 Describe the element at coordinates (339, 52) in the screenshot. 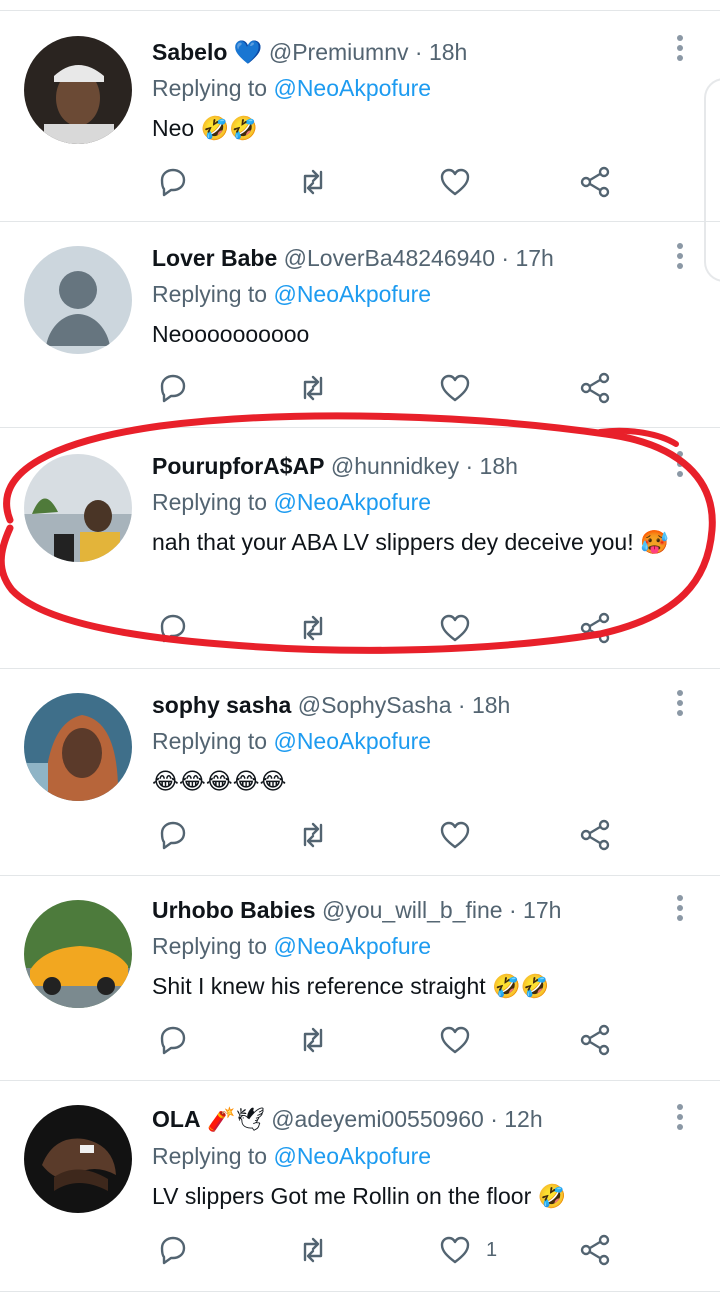

I see `handle: @Premiumnv` at that location.